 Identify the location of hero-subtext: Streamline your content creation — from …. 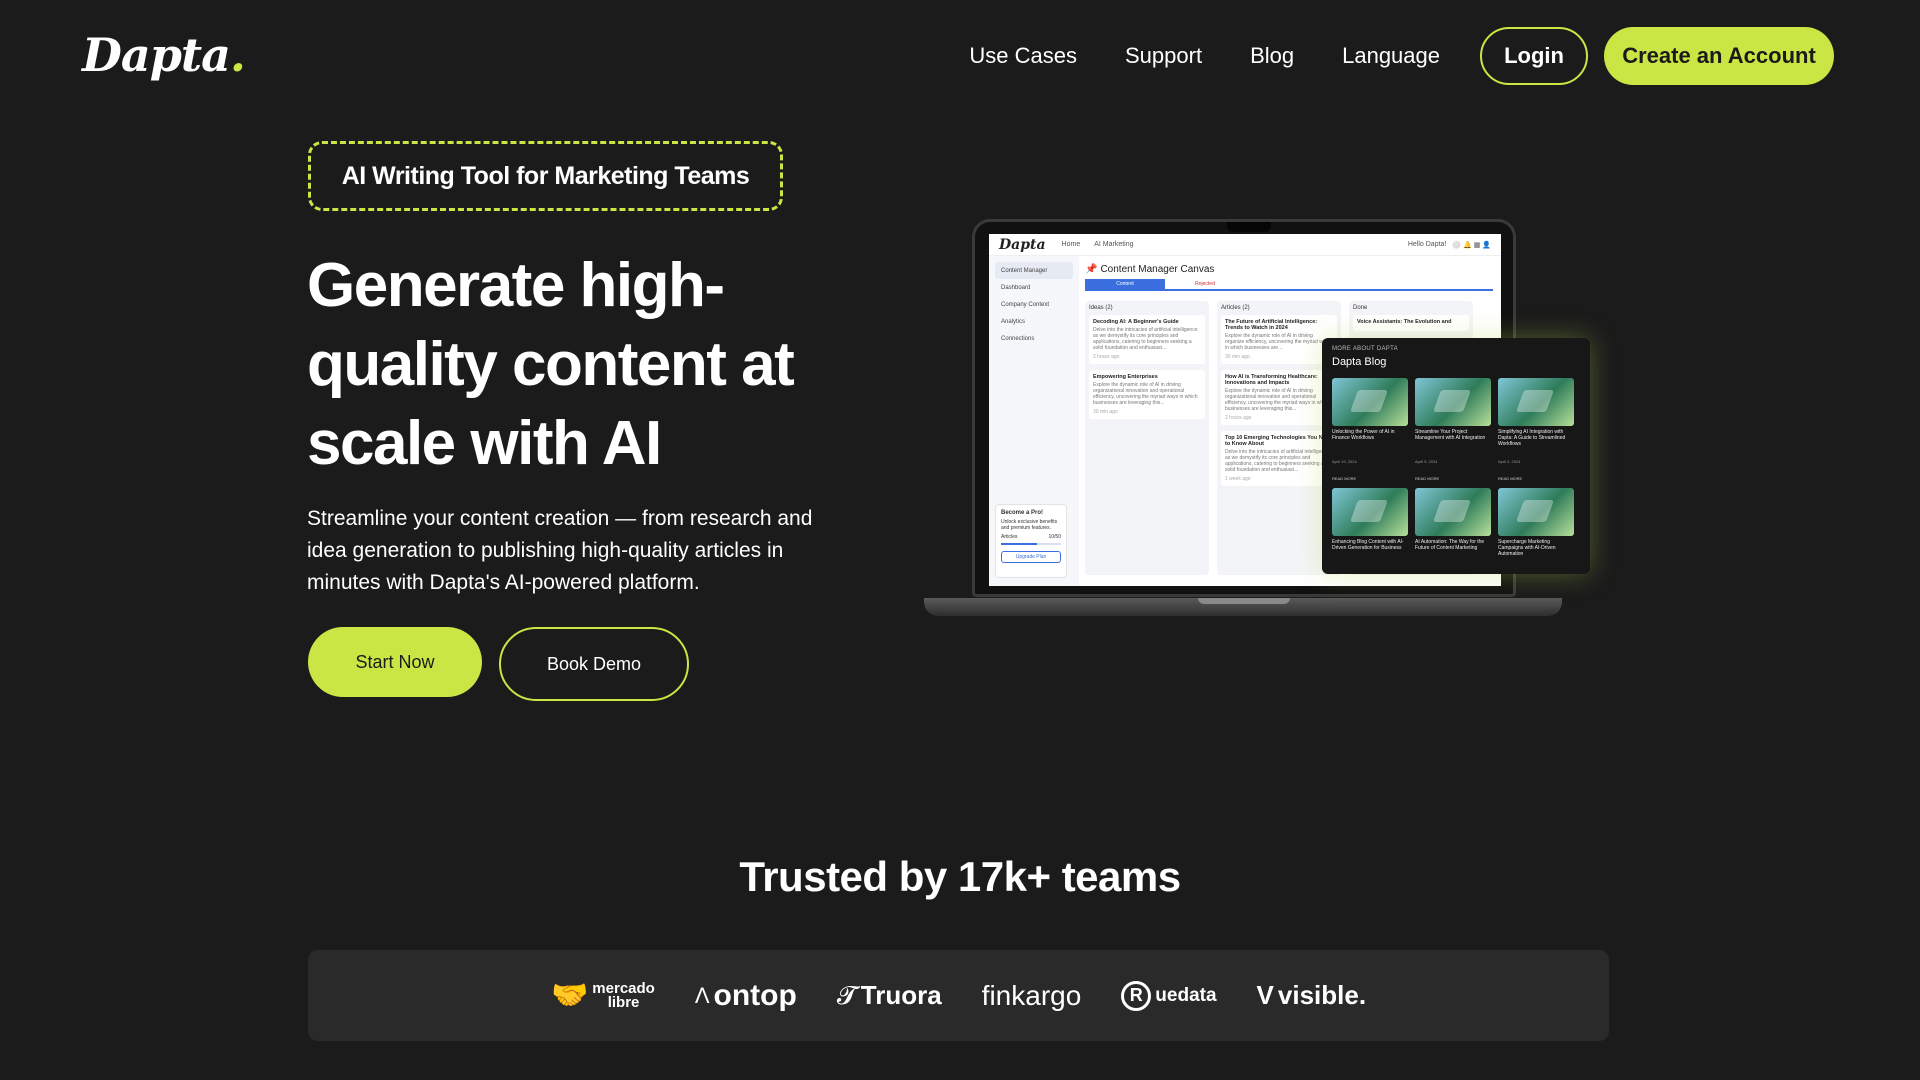
(560, 550).